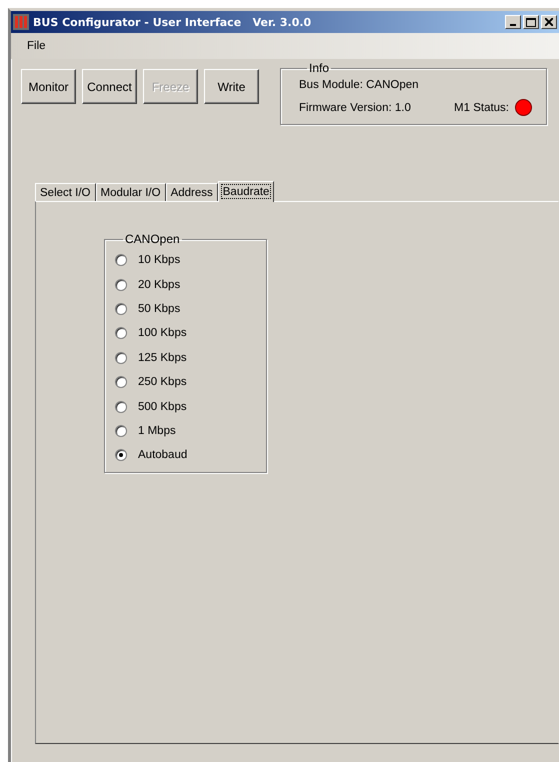  What do you see at coordinates (231, 86) in the screenshot?
I see `toolbar-button: Write` at bounding box center [231, 86].